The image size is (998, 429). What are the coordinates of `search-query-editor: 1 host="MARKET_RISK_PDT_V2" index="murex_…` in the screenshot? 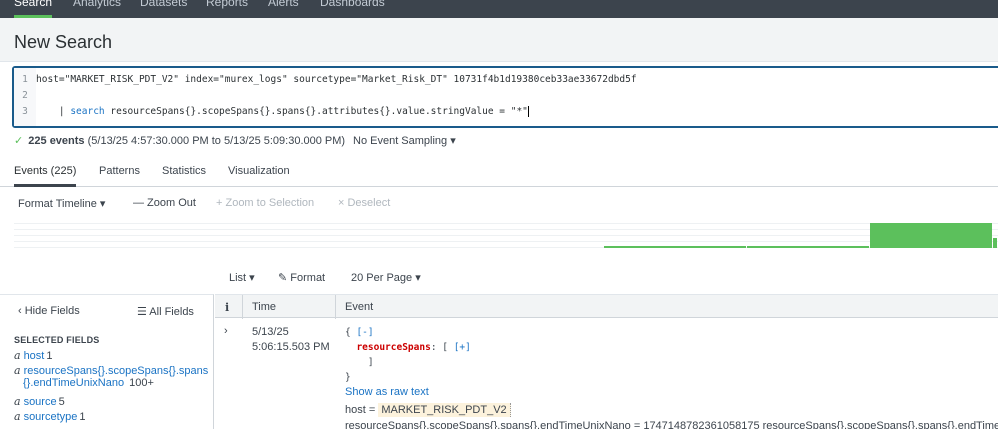 It's located at (505, 97).